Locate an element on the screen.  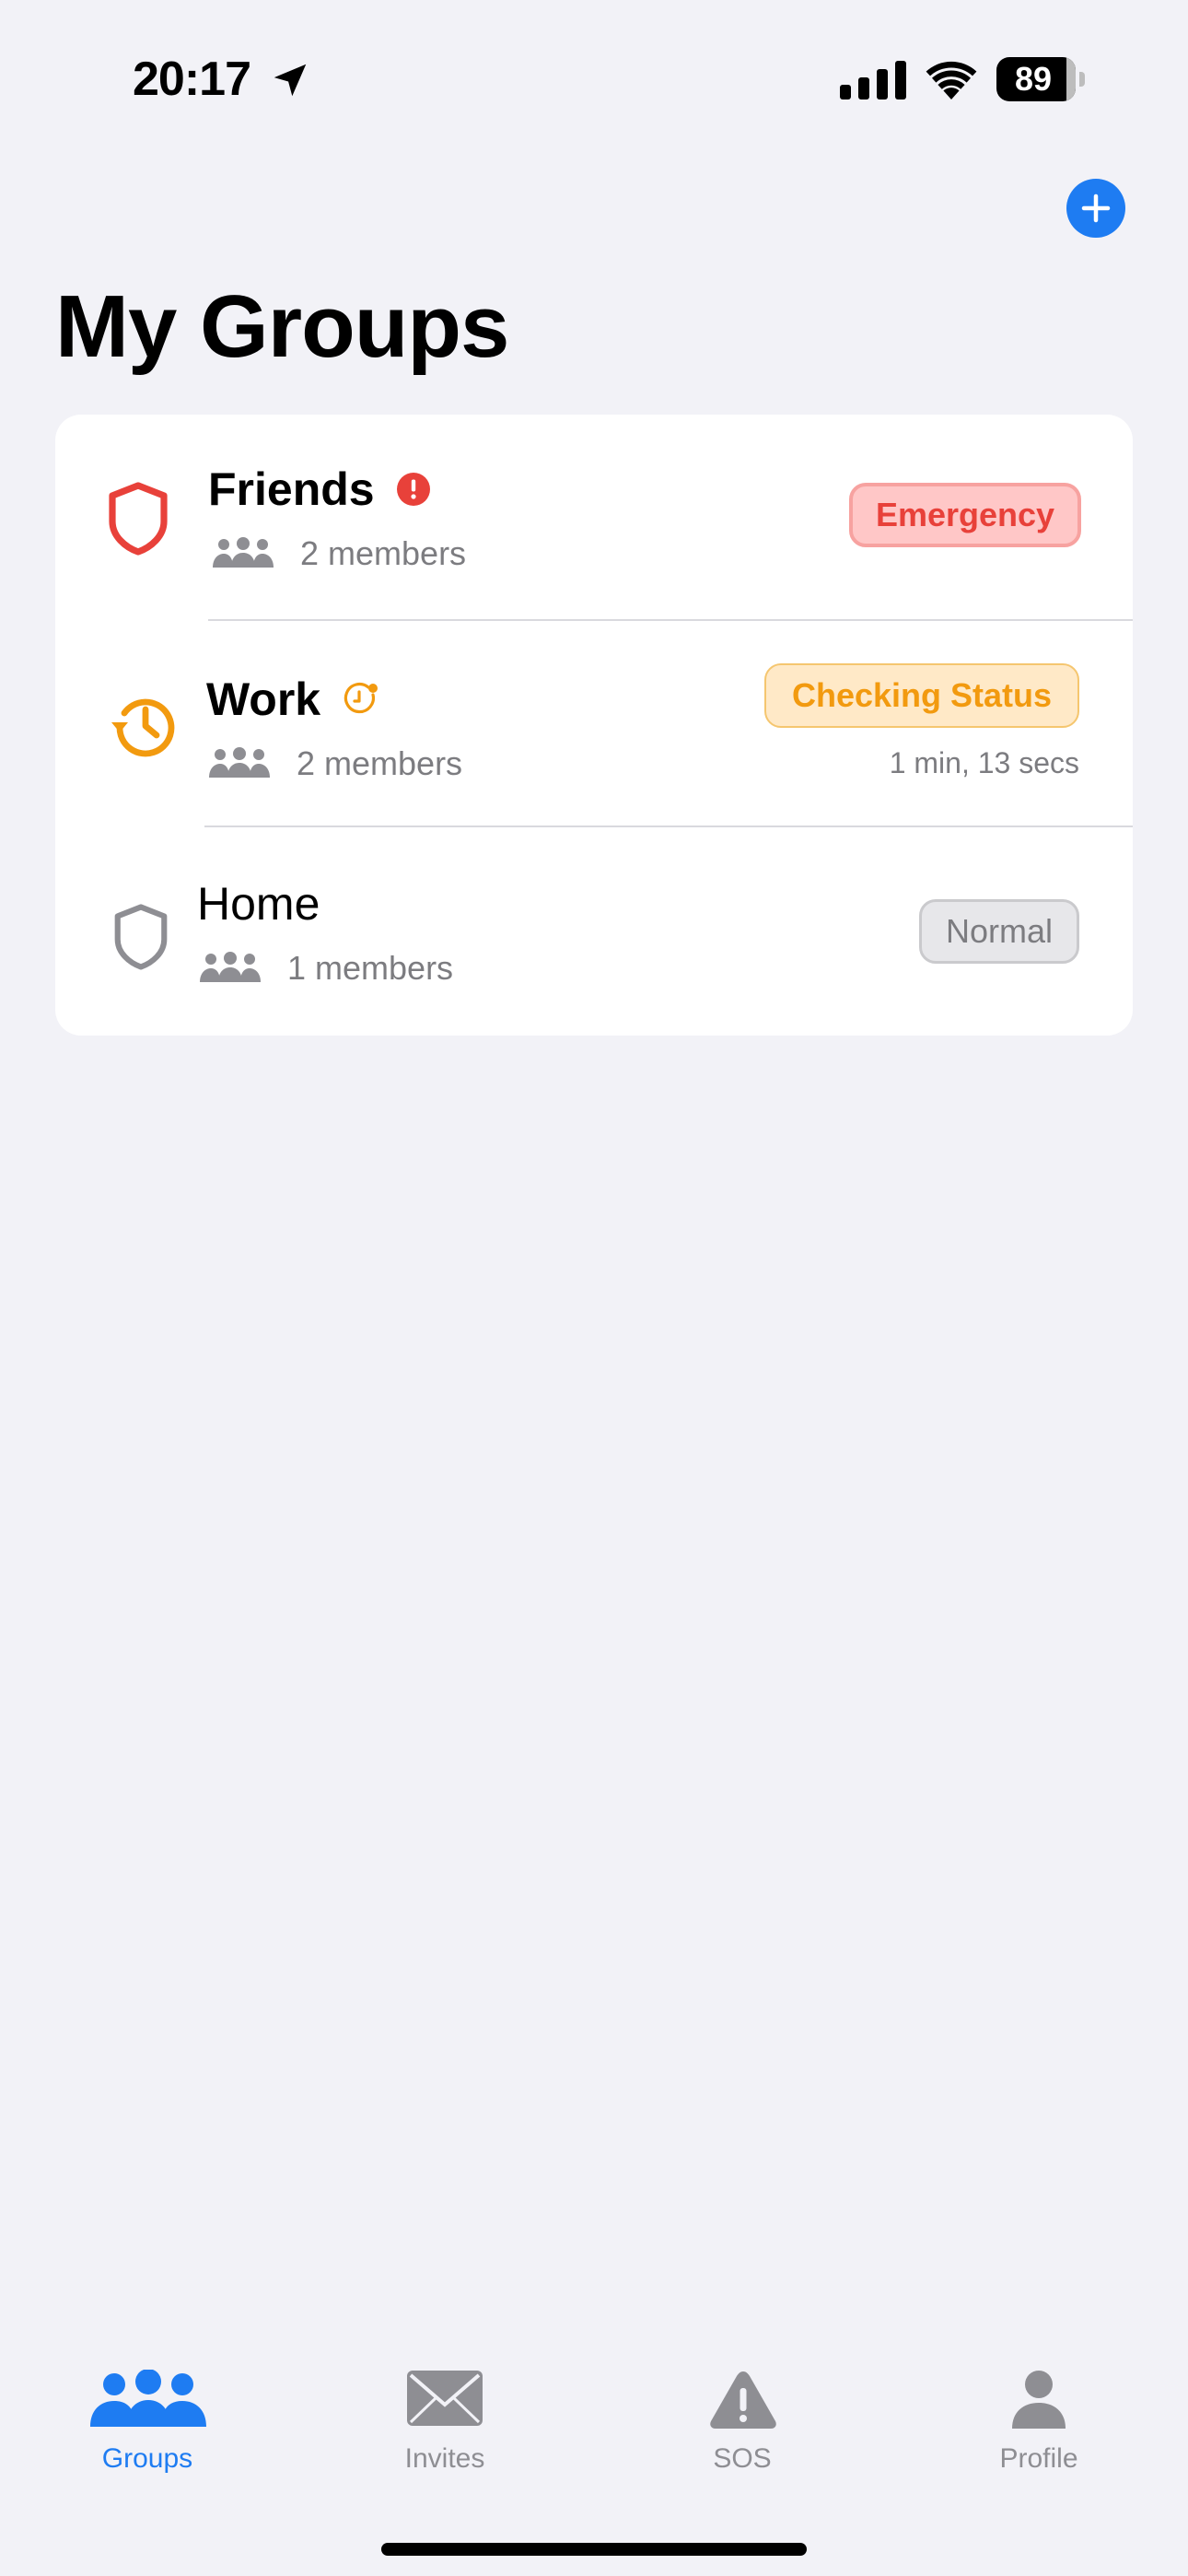
status-time: 20:17 is located at coordinates (192, 79).